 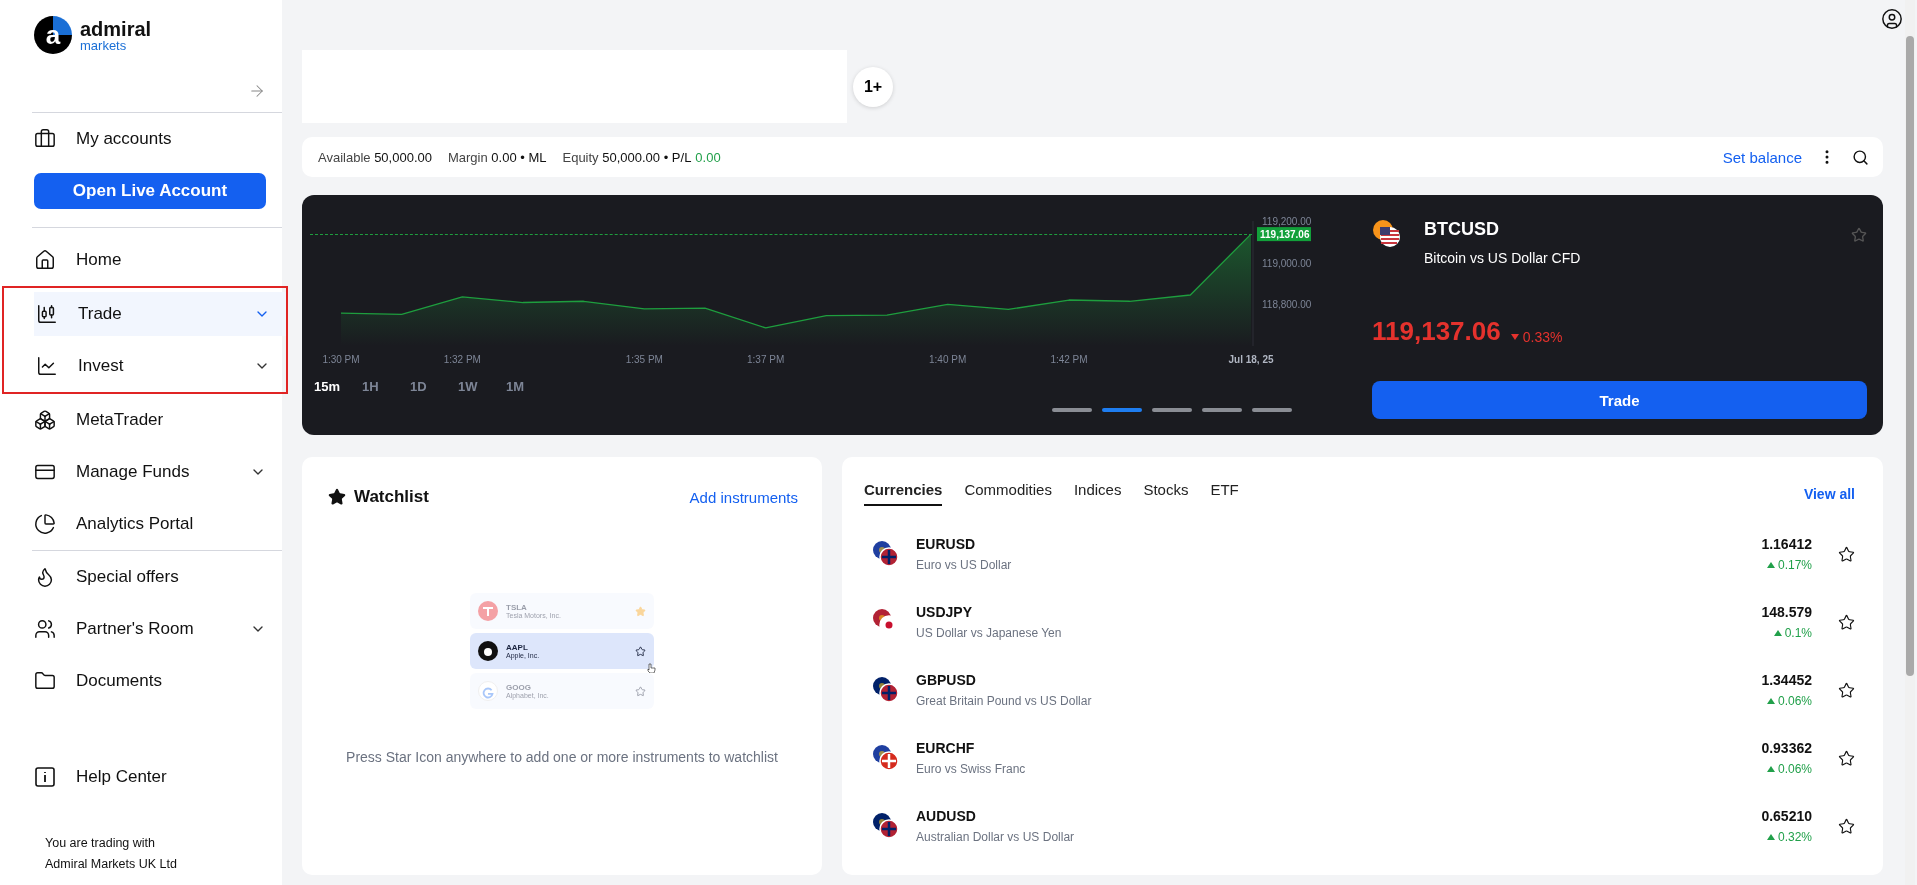 I want to click on x-axis-label: Jul 18, 25, so click(x=1251, y=359).